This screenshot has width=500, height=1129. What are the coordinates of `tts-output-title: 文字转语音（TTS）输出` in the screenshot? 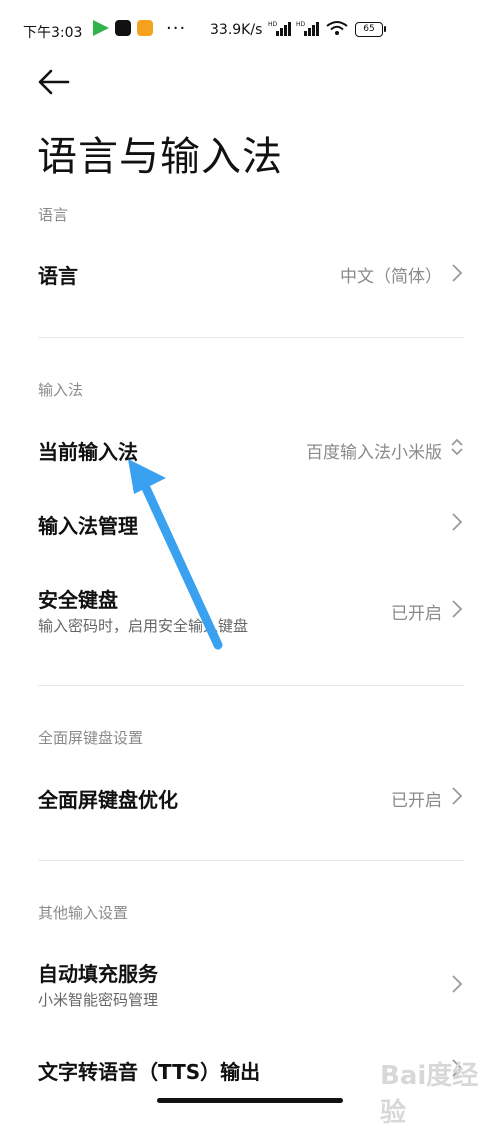 It's located at (149, 1072).